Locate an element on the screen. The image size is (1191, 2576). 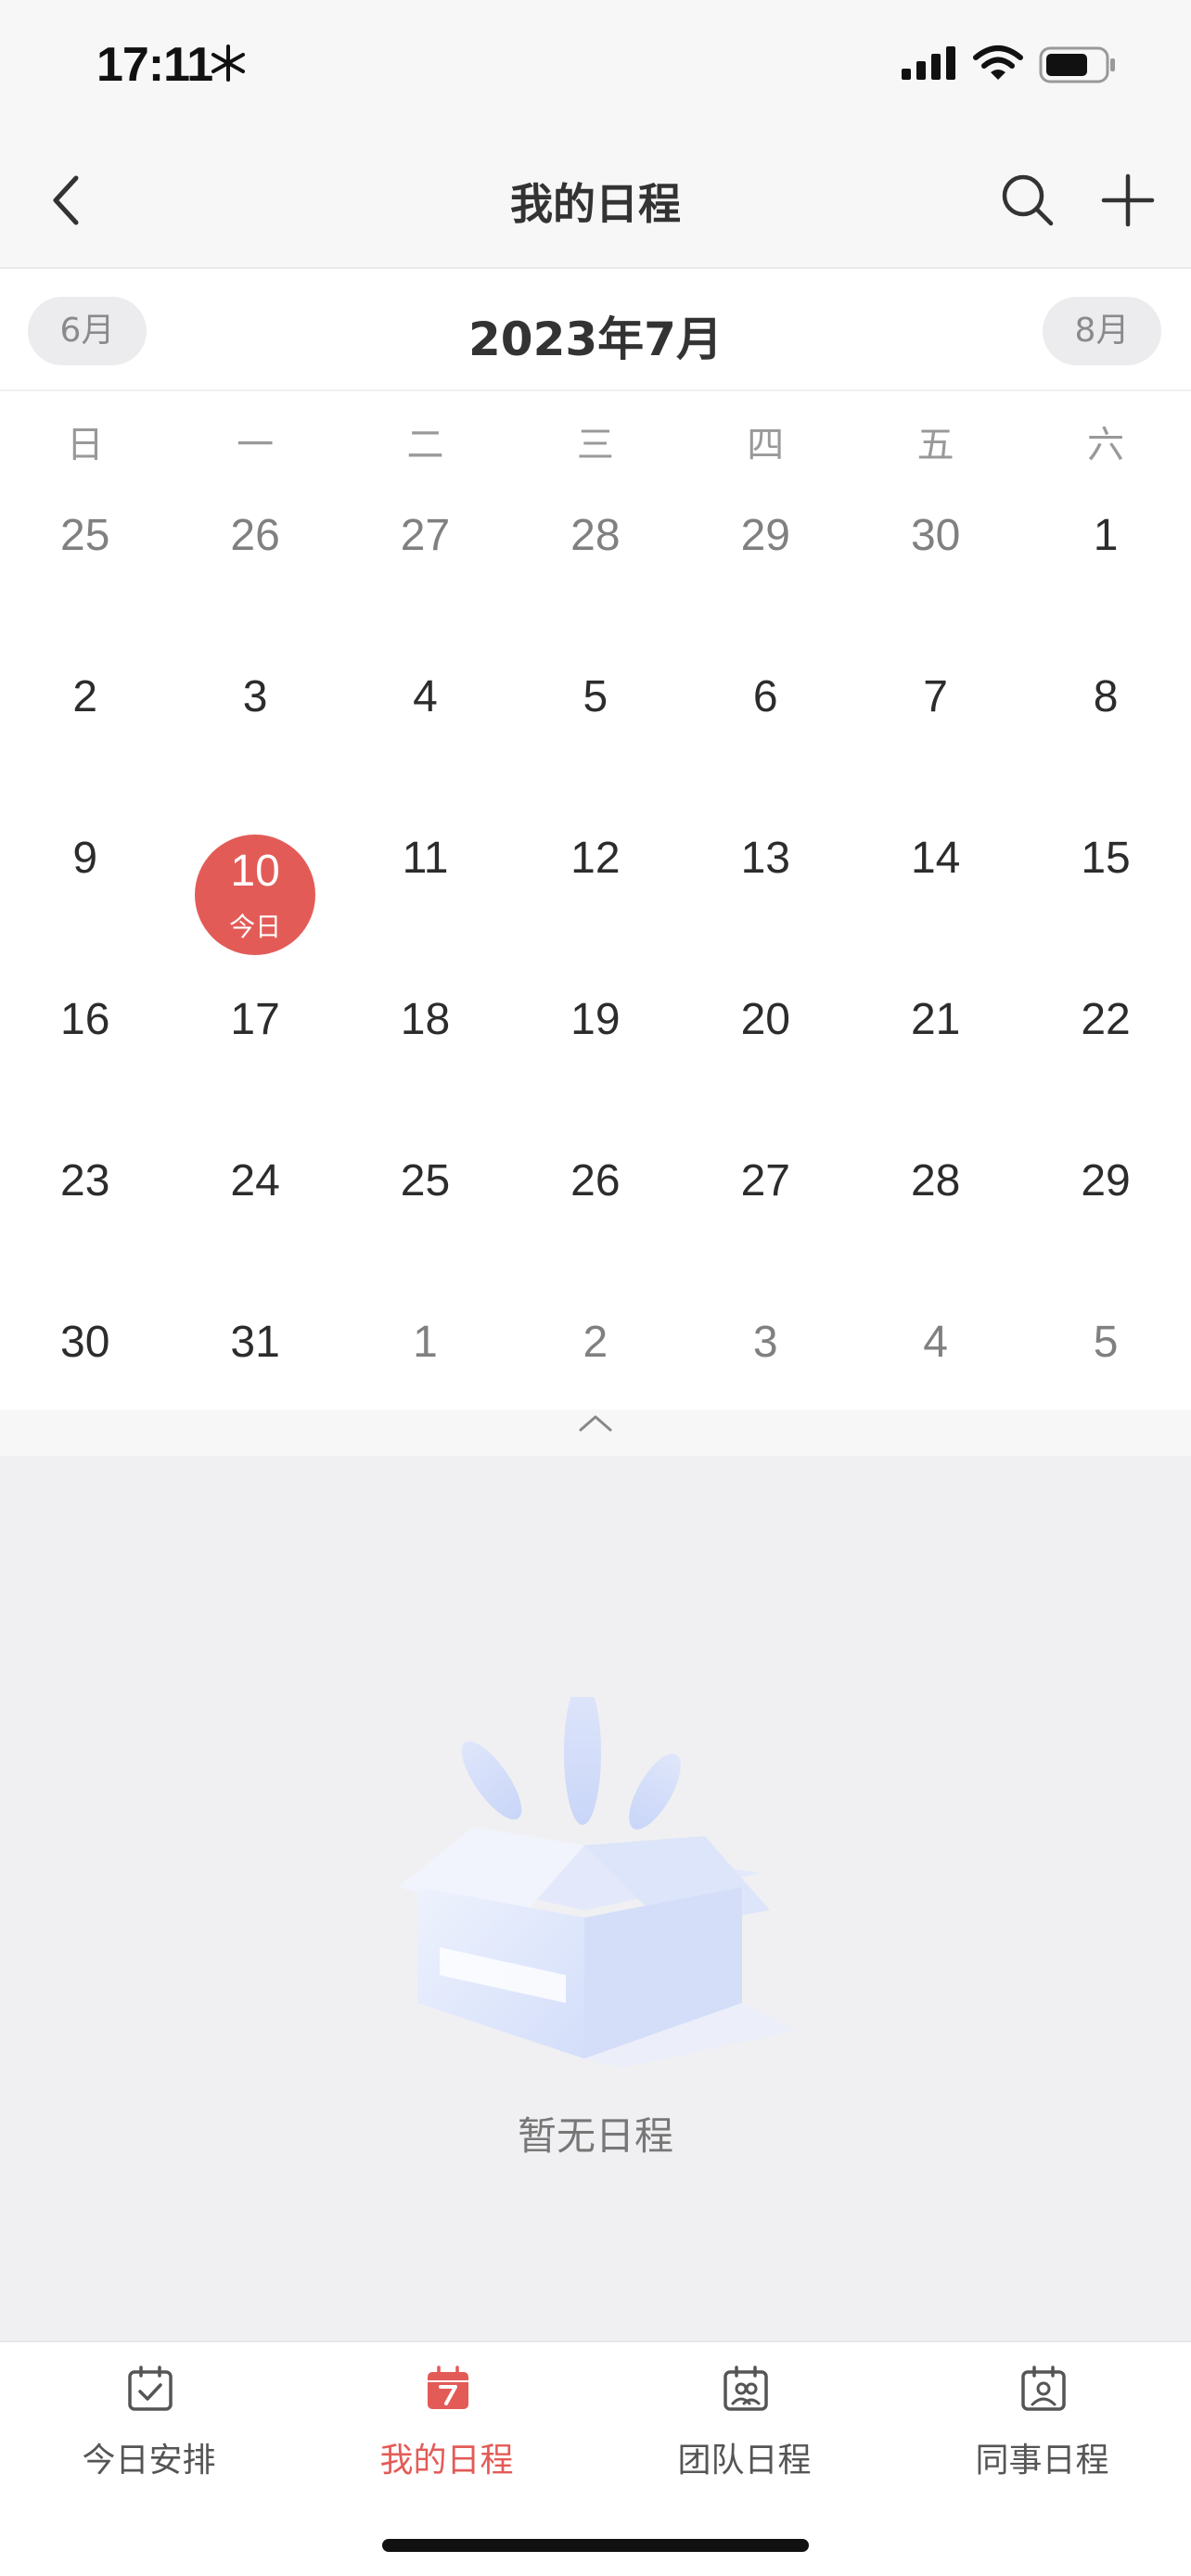
day-number: 31 is located at coordinates (255, 1343).